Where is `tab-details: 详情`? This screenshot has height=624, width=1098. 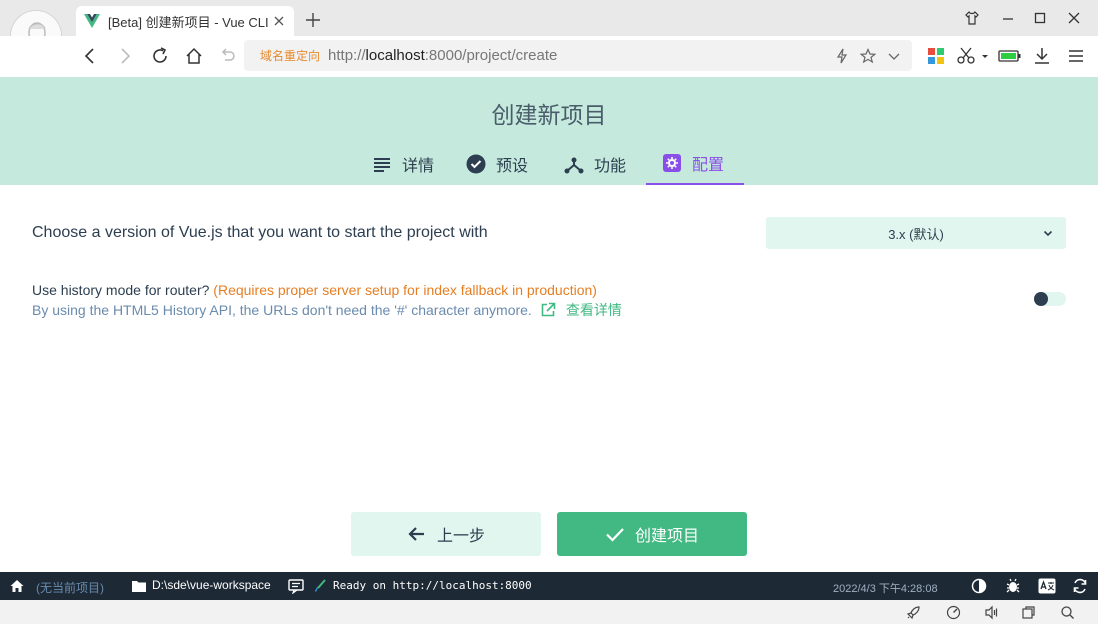
tab-details: 详情 is located at coordinates (403, 164).